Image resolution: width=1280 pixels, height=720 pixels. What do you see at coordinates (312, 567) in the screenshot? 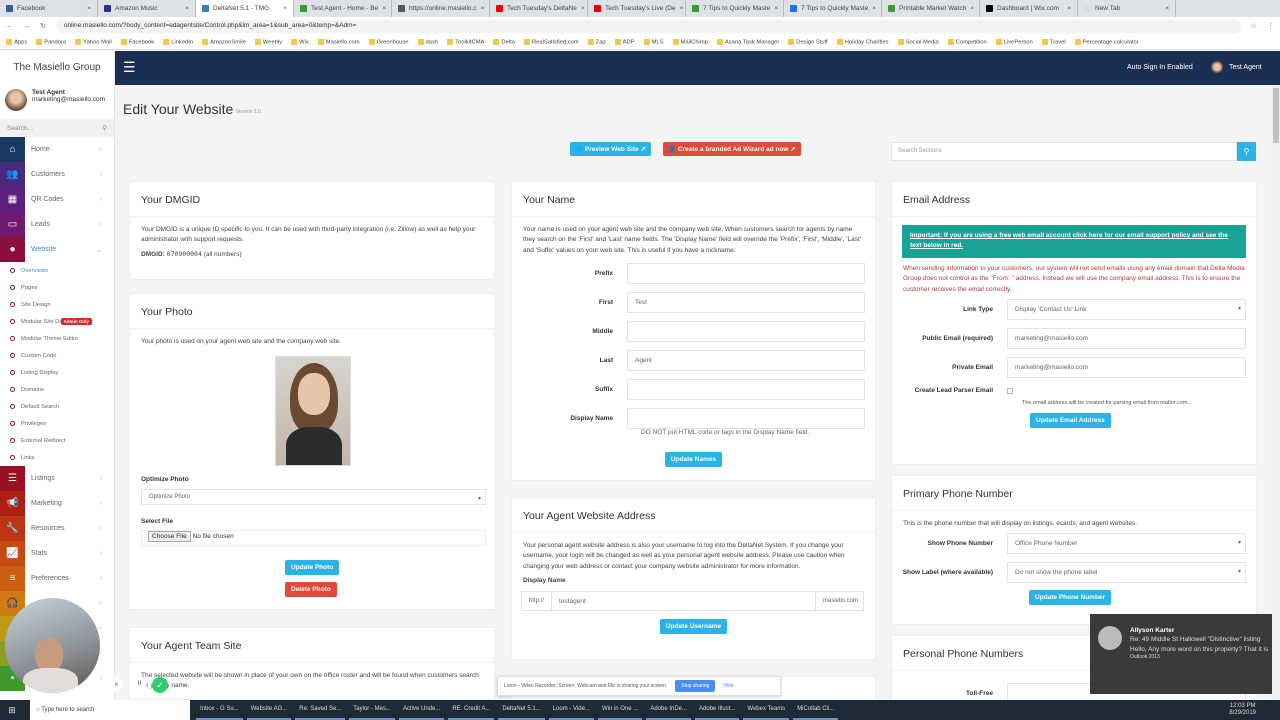
I see `update-photo-button: Update Photo` at bounding box center [312, 567].